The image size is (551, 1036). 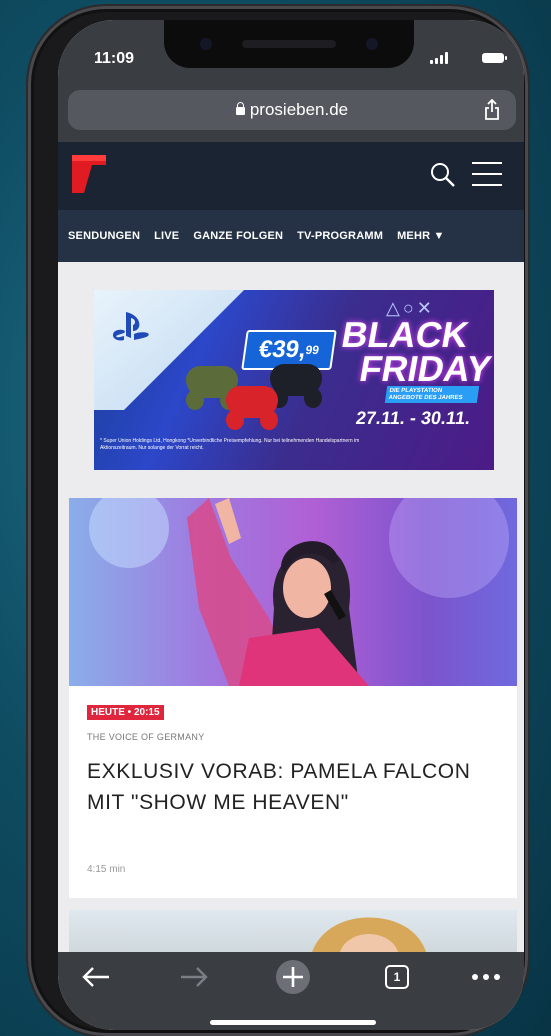 I want to click on ad-dates: 27.11. - 30.11., so click(x=413, y=418).